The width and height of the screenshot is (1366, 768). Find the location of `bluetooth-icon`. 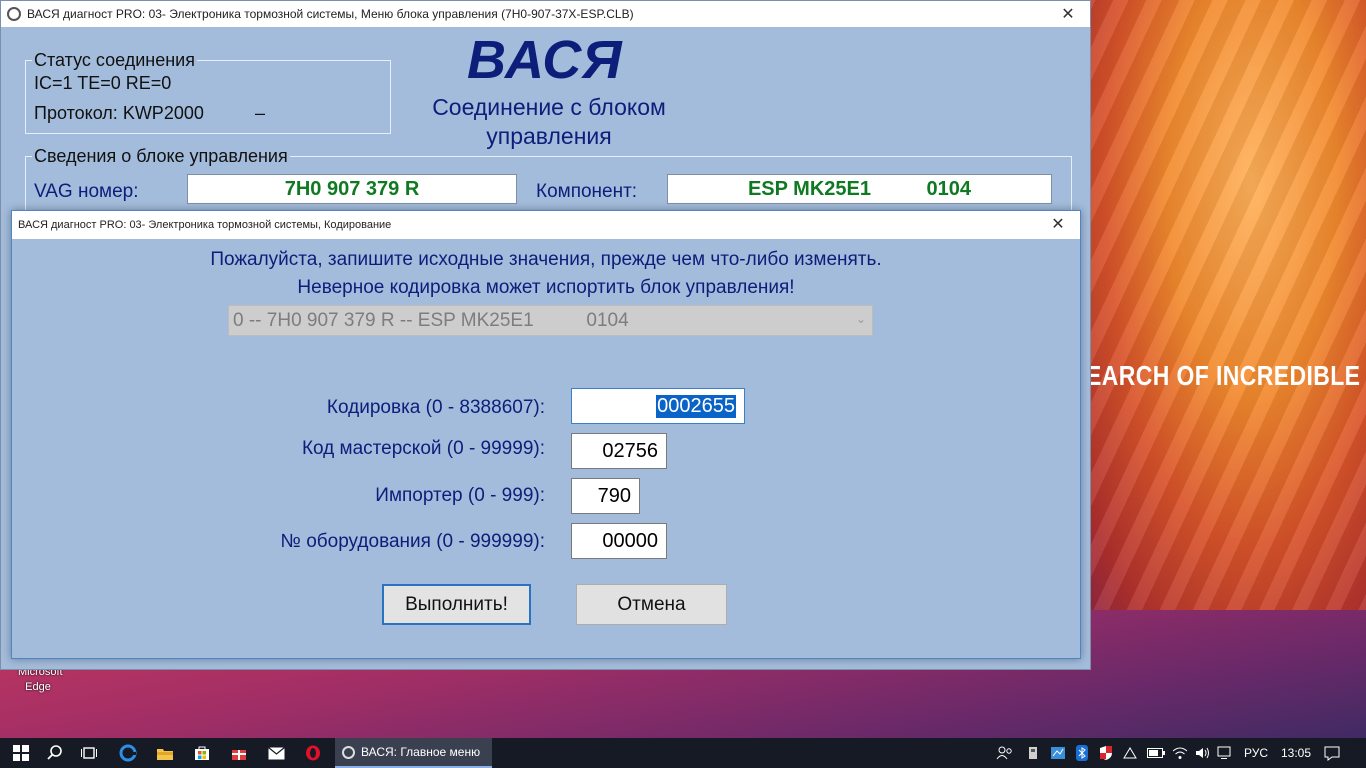

bluetooth-icon is located at coordinates (1082, 753).